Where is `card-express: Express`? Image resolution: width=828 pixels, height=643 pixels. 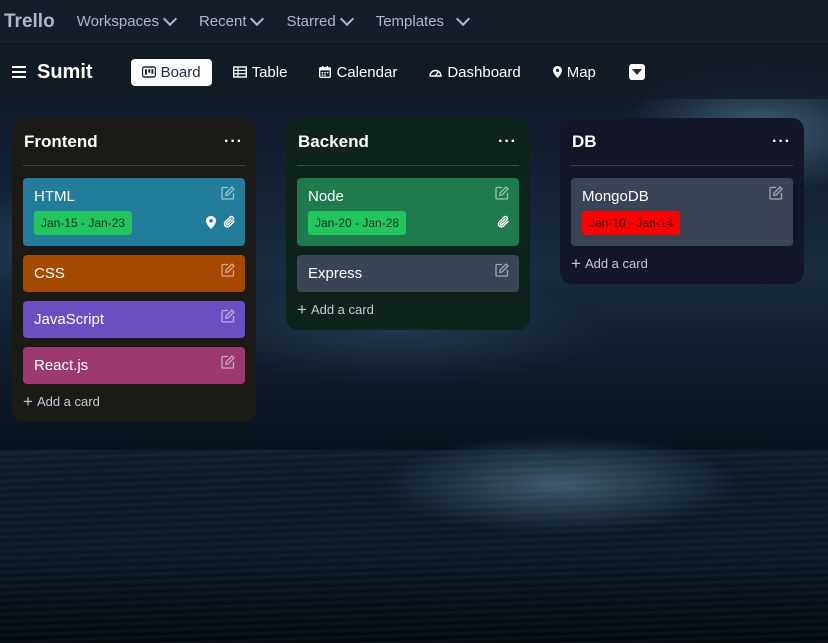 card-express: Express is located at coordinates (408, 273).